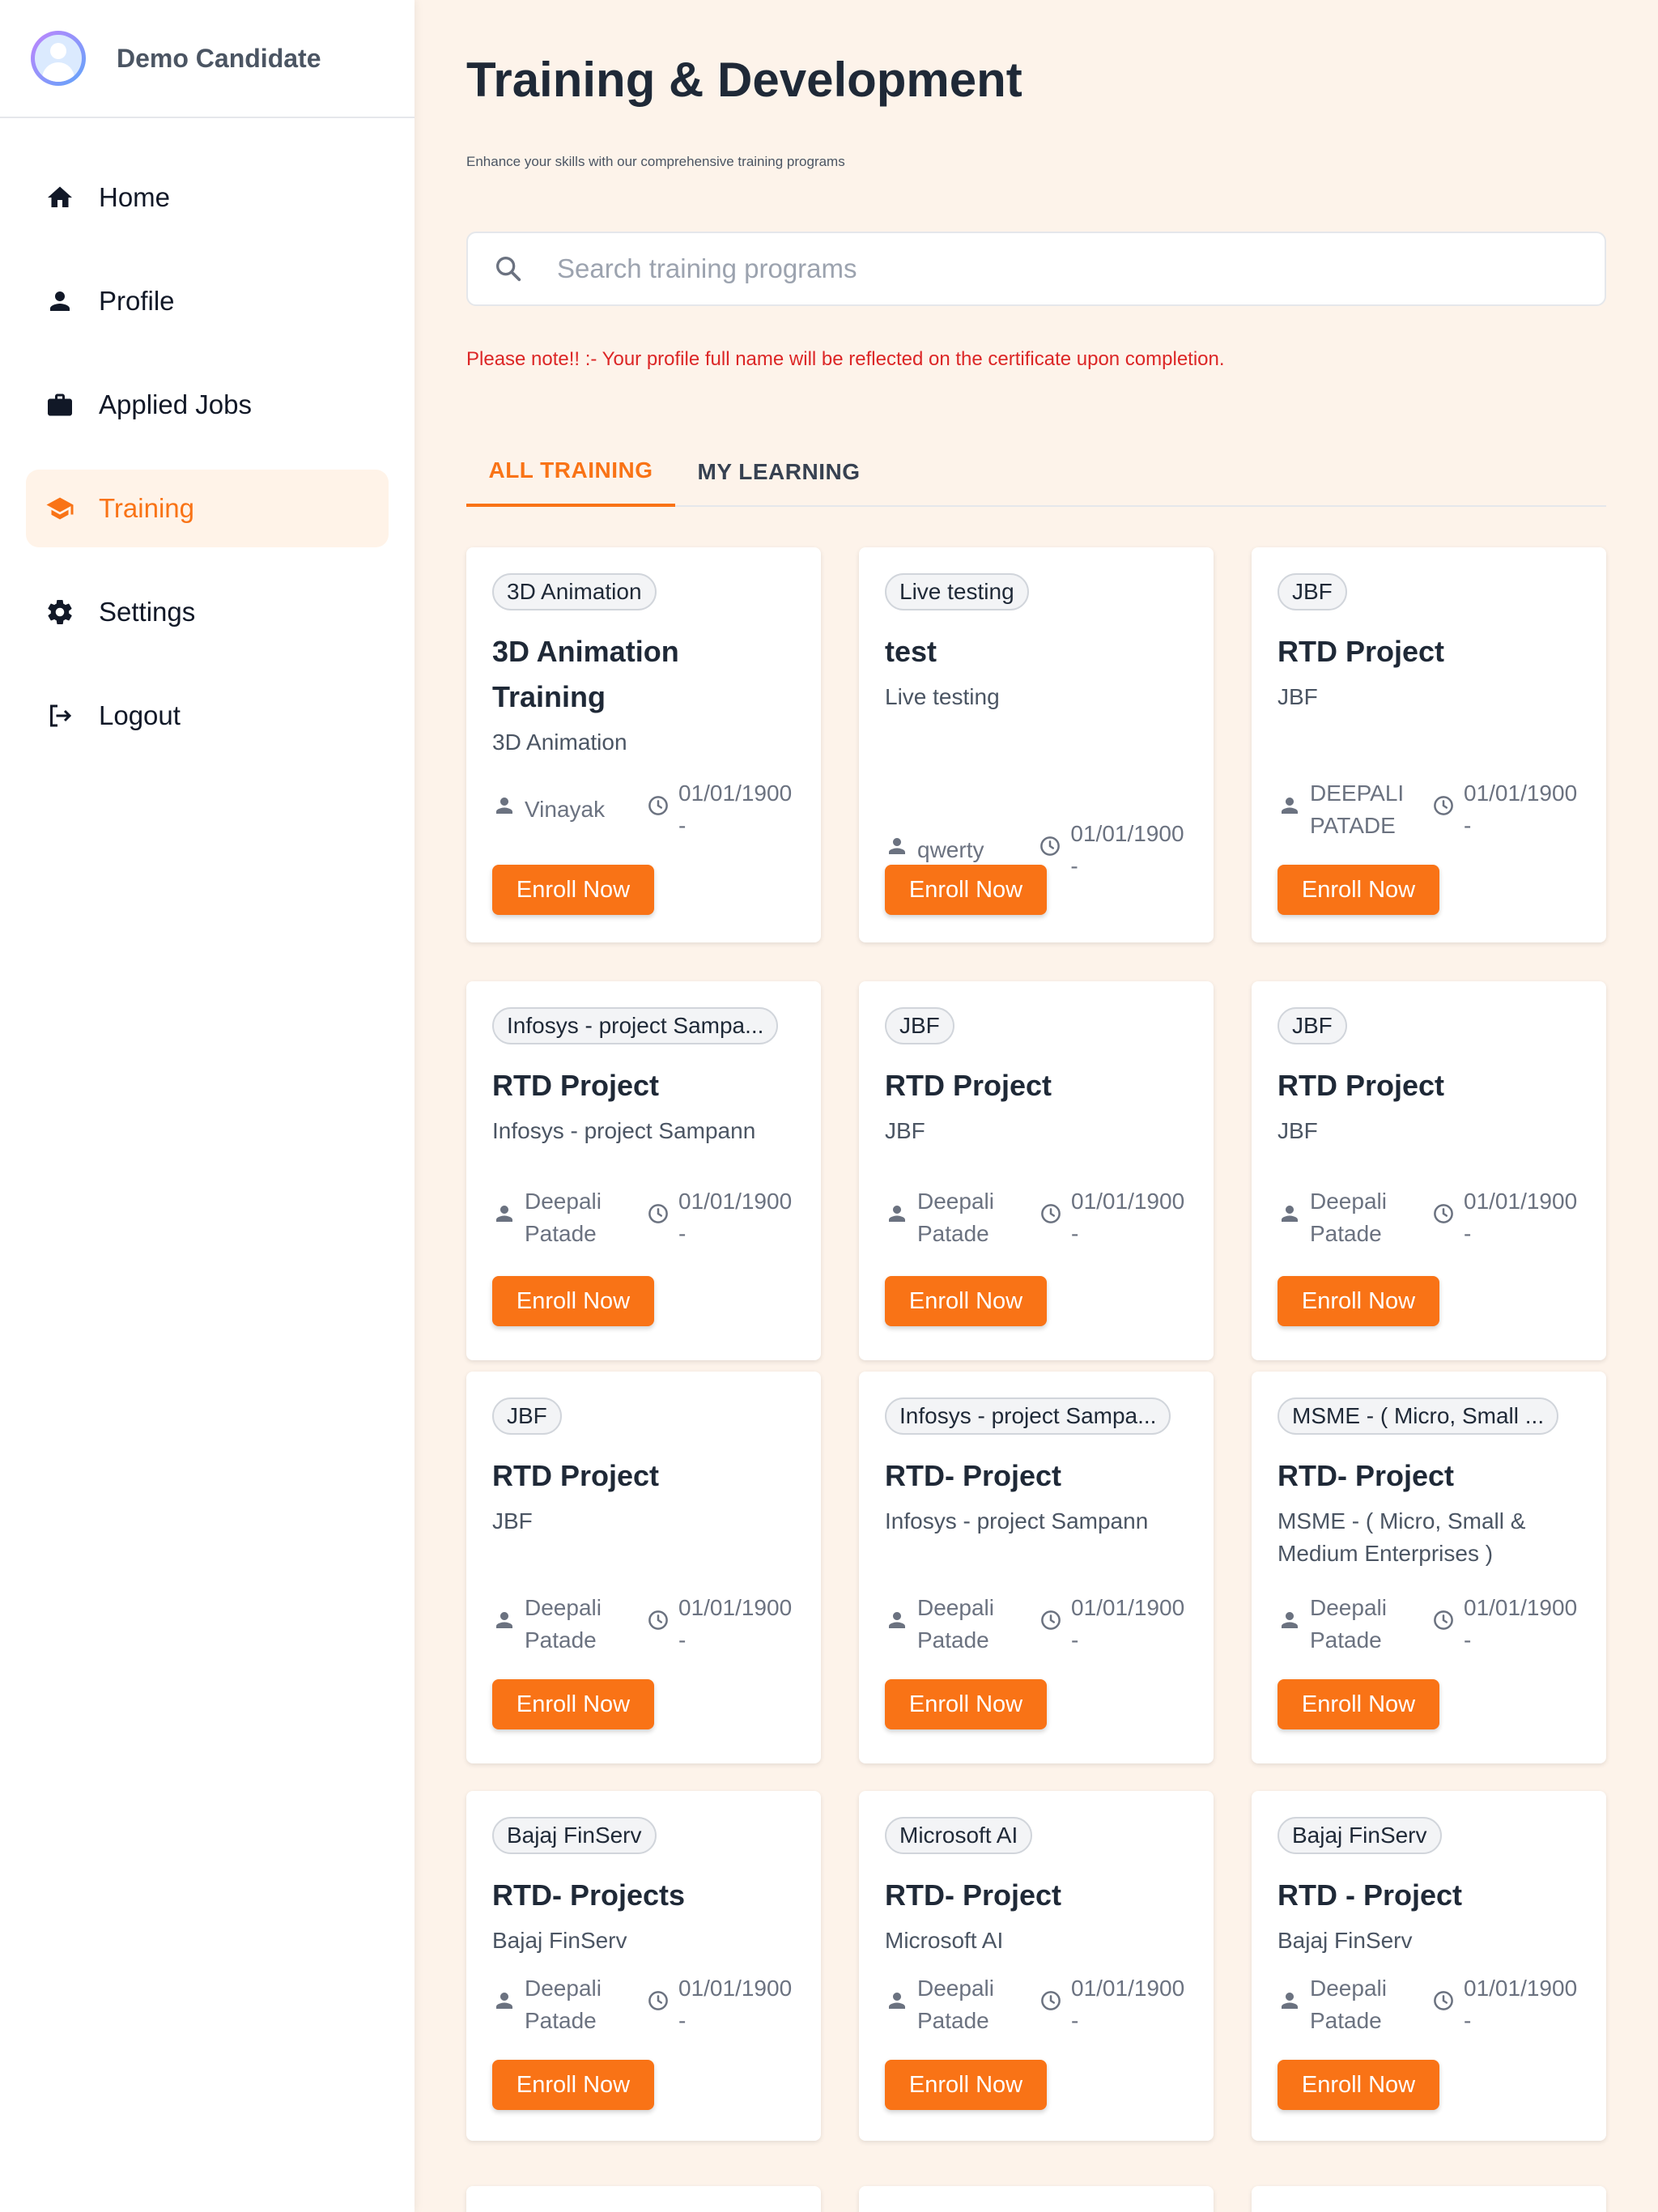 Image resolution: width=1658 pixels, height=2212 pixels. I want to click on tab-my-learning: MY LEARNING, so click(778, 472).